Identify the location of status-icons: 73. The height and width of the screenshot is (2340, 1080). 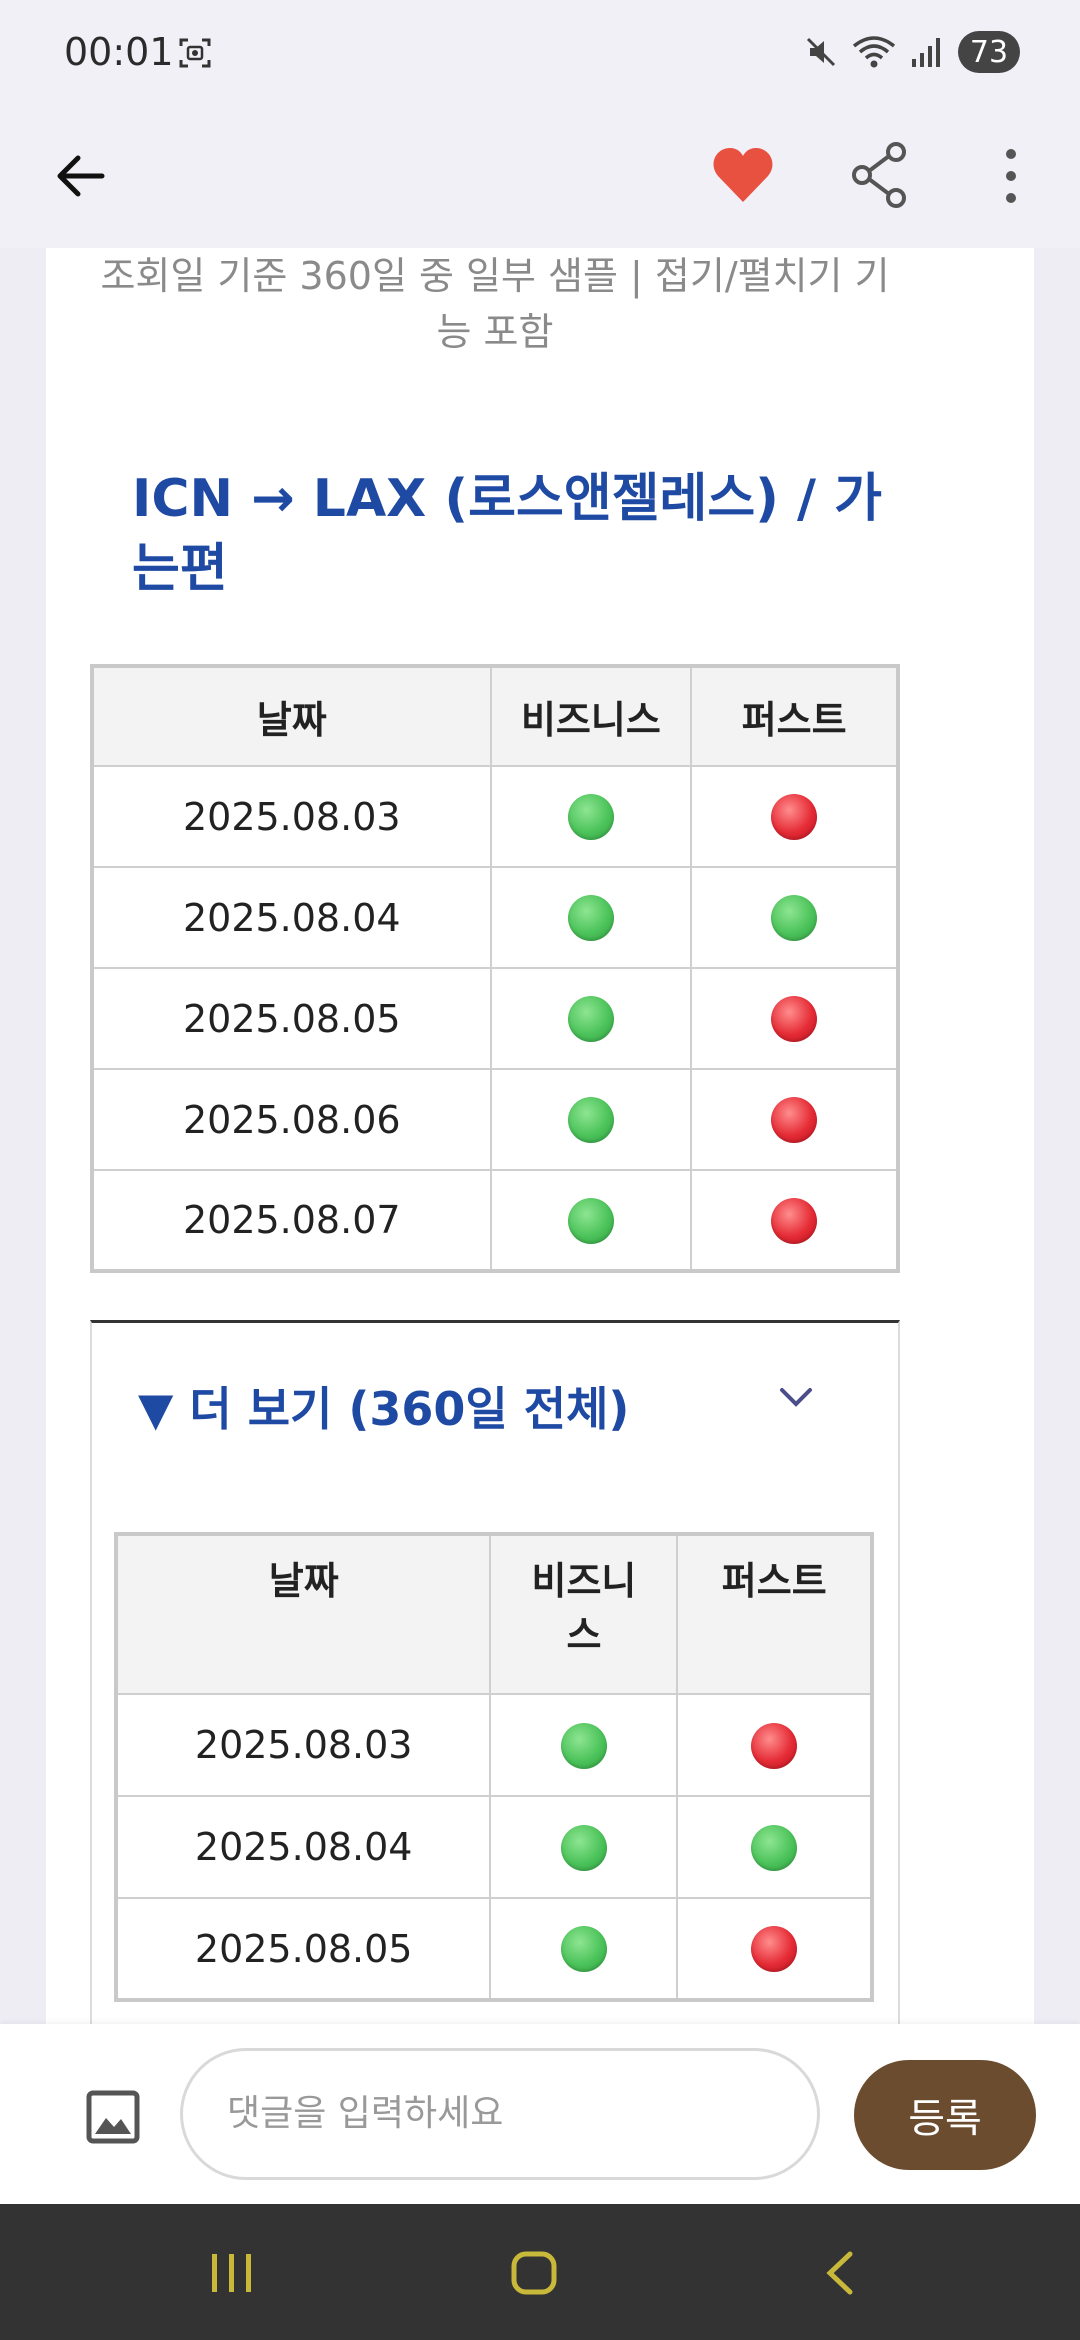
(912, 52).